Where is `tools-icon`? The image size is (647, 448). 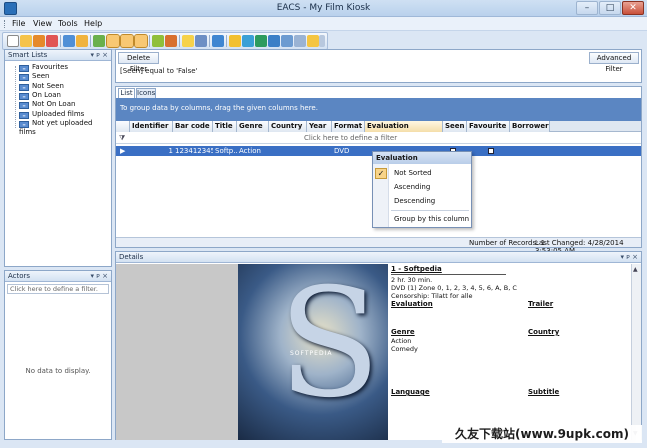
tools-icon is located at coordinates (300, 41).